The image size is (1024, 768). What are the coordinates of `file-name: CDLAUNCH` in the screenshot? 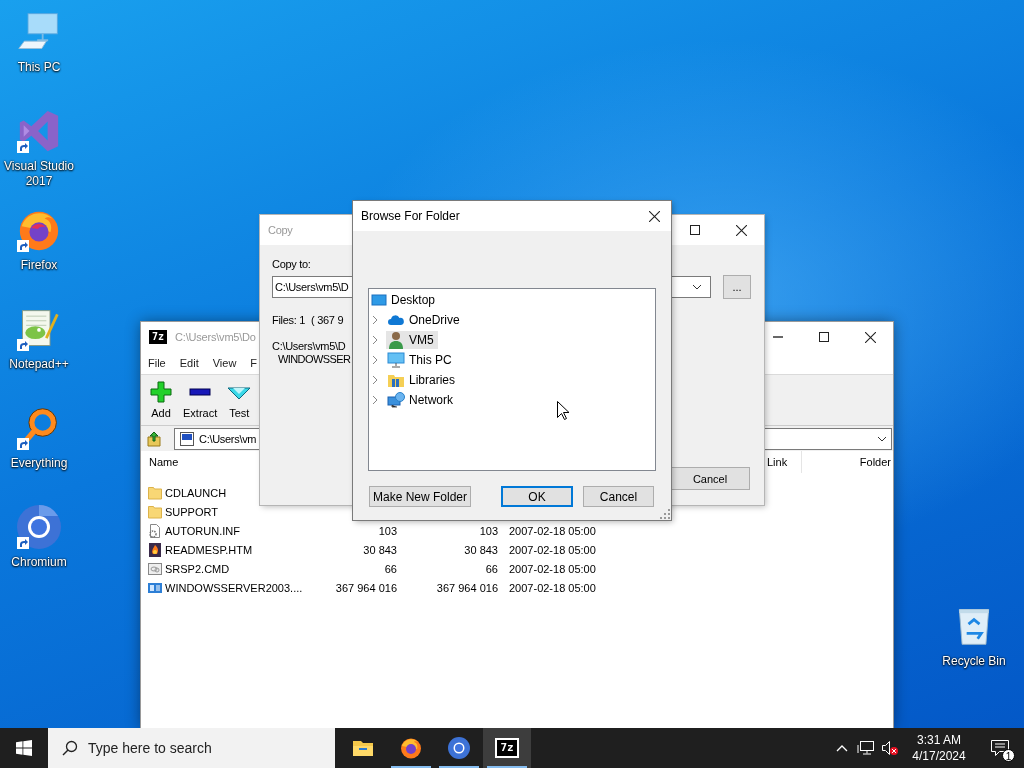 It's located at (196, 492).